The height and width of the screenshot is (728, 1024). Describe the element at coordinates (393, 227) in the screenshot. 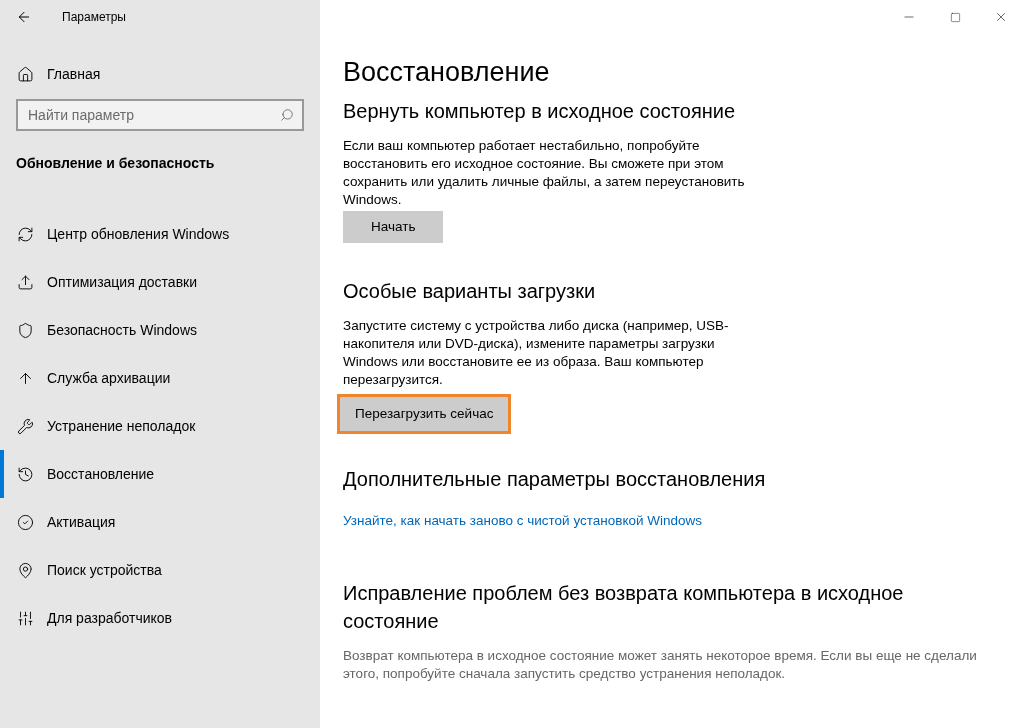

I see `action-button: Начать` at that location.